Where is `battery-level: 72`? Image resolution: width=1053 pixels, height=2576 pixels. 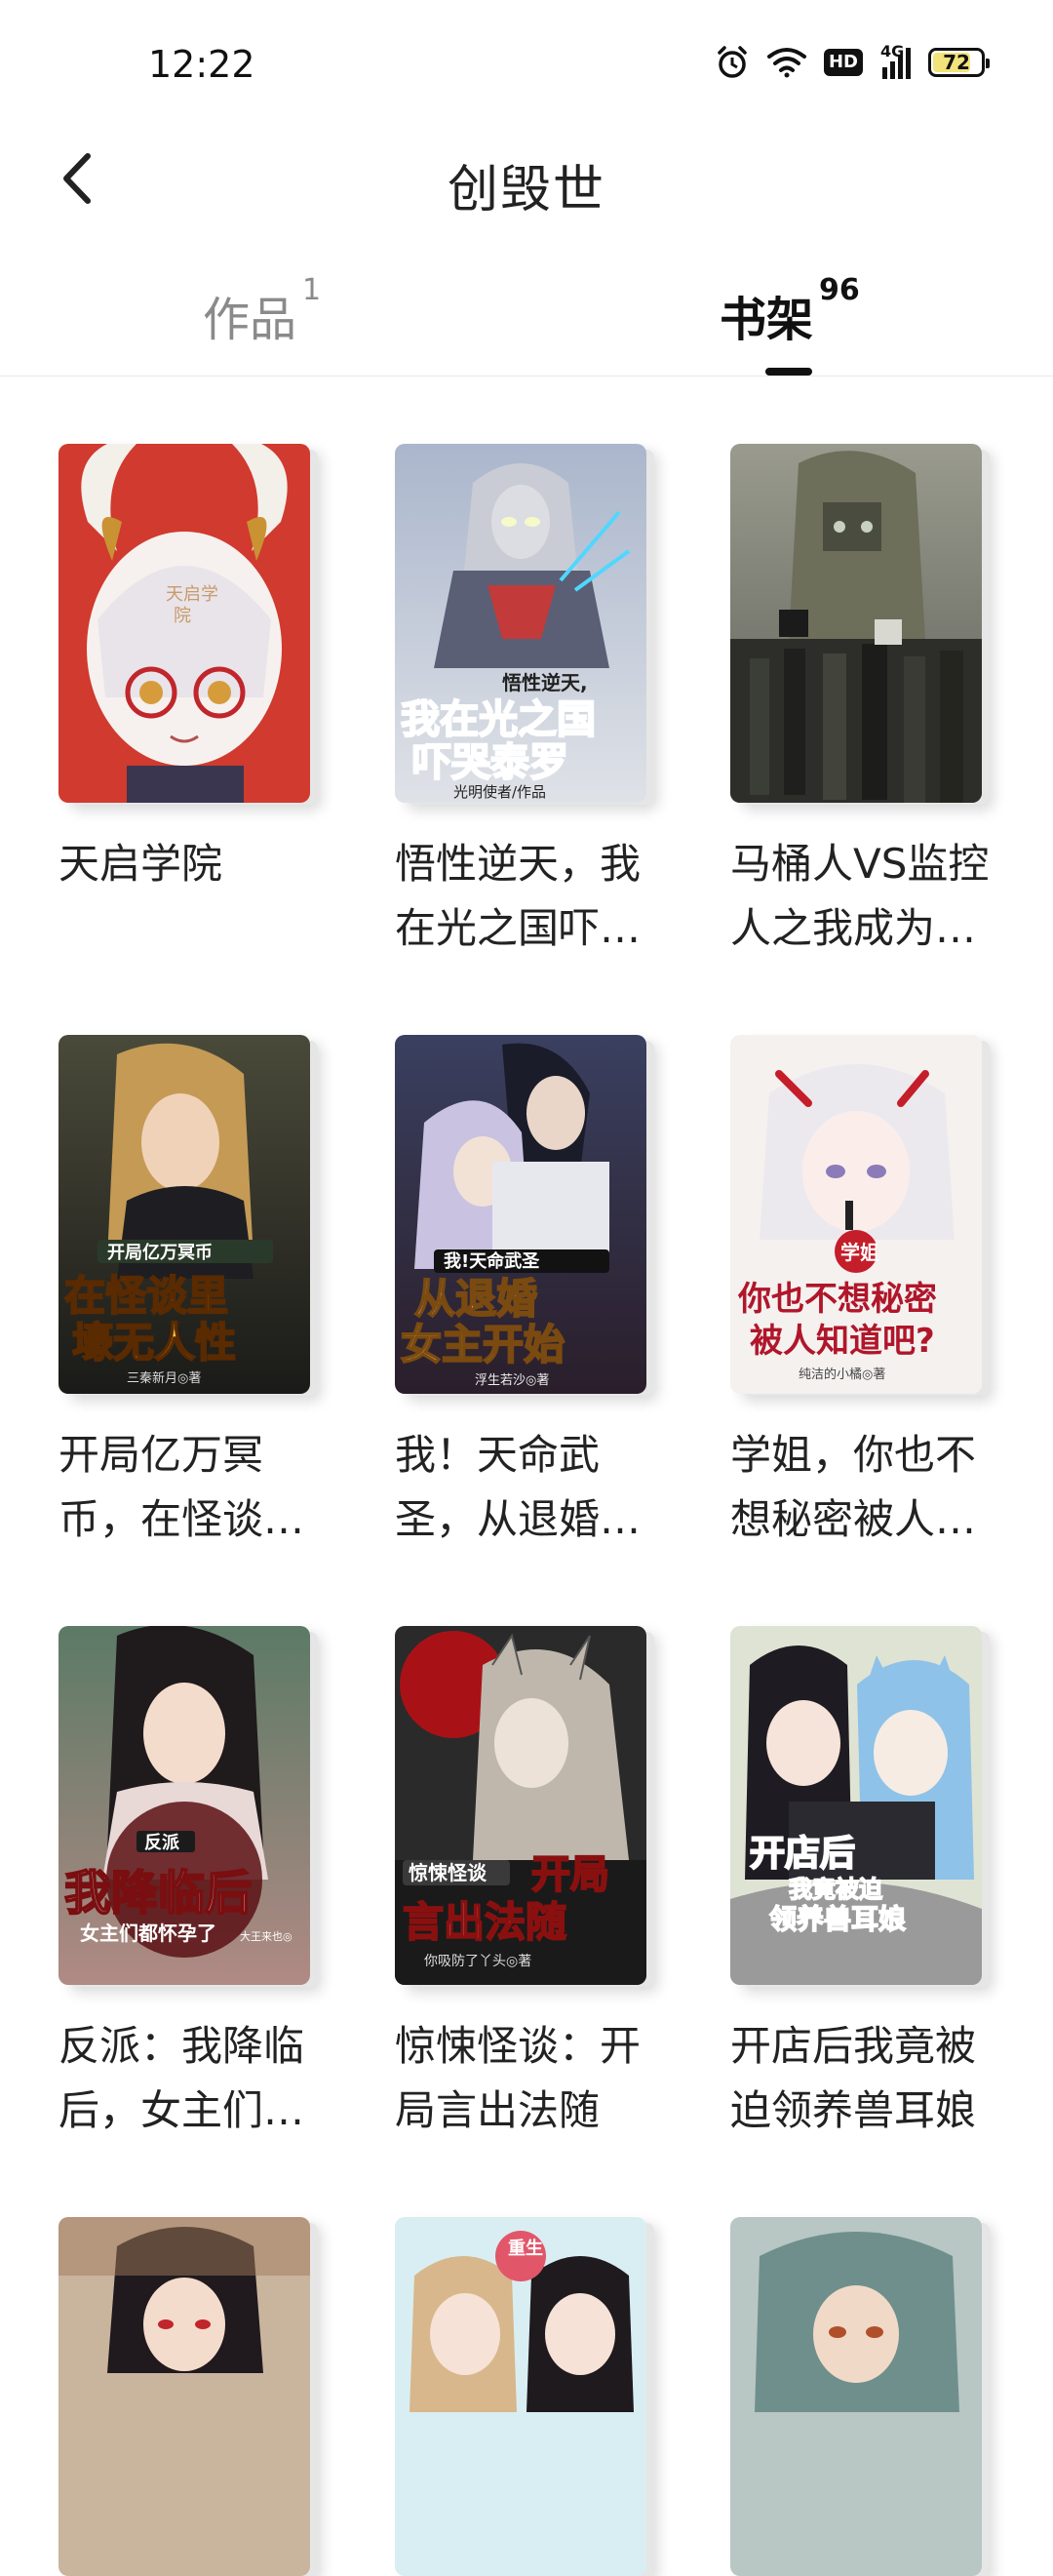 battery-level: 72 is located at coordinates (956, 62).